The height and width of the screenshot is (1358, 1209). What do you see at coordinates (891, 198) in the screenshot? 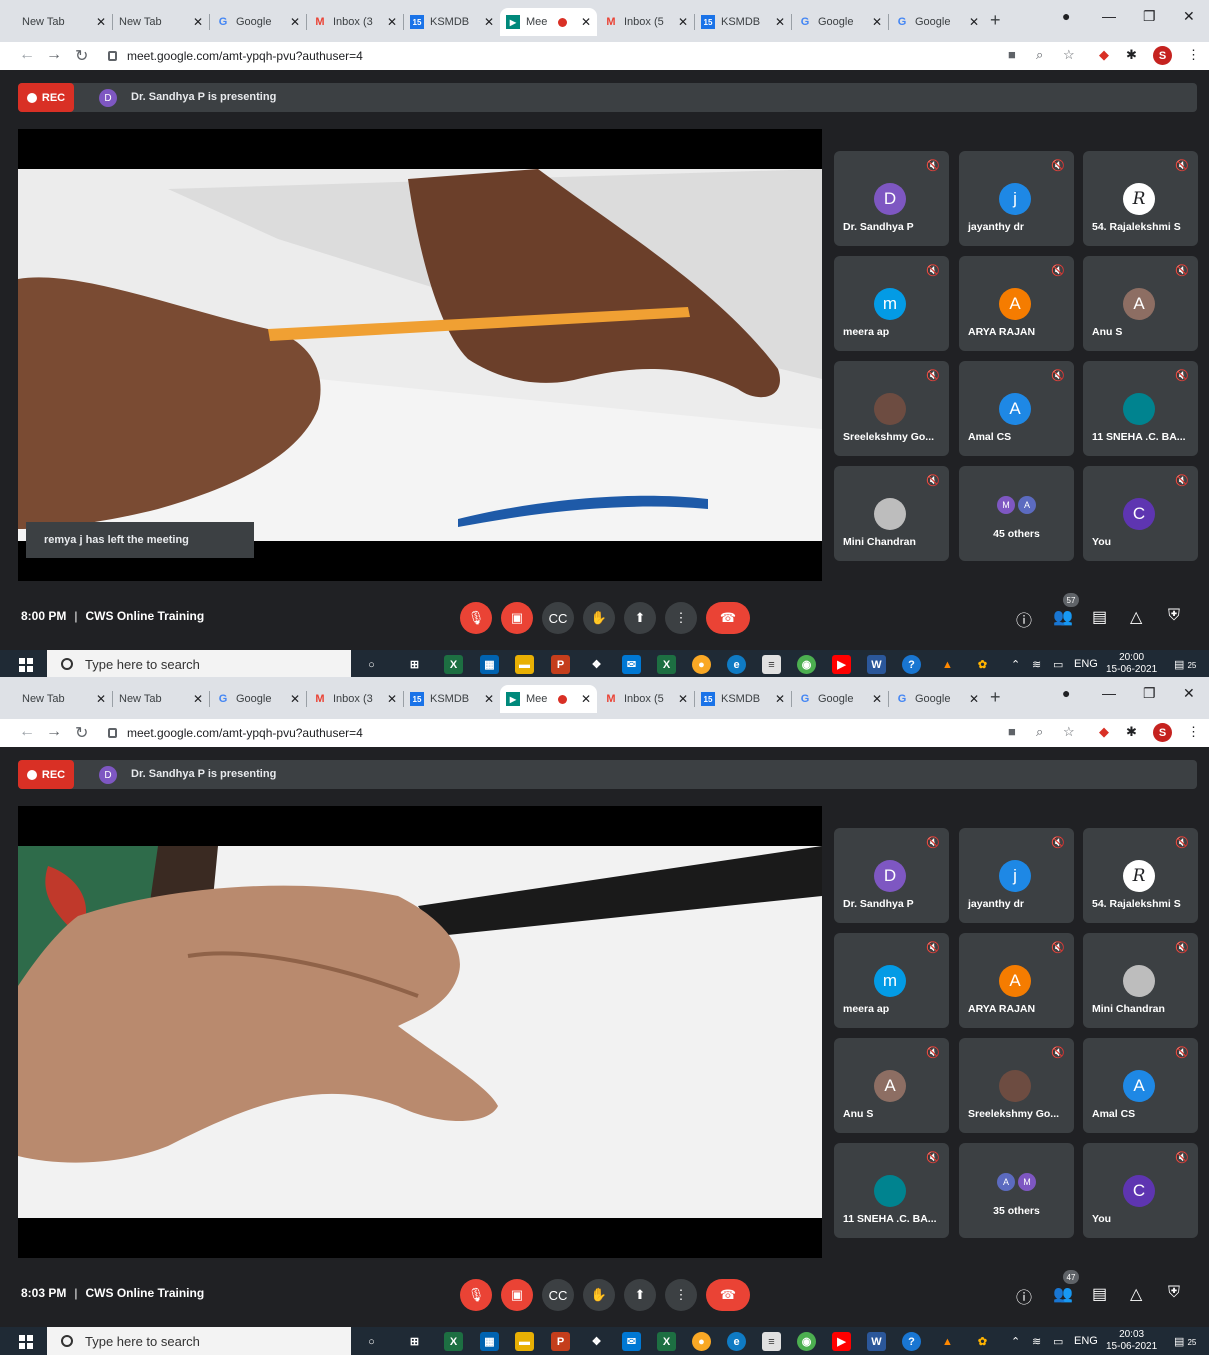
I see `participant-tile: 🔇 D Dr. Sandhya P` at bounding box center [891, 198].